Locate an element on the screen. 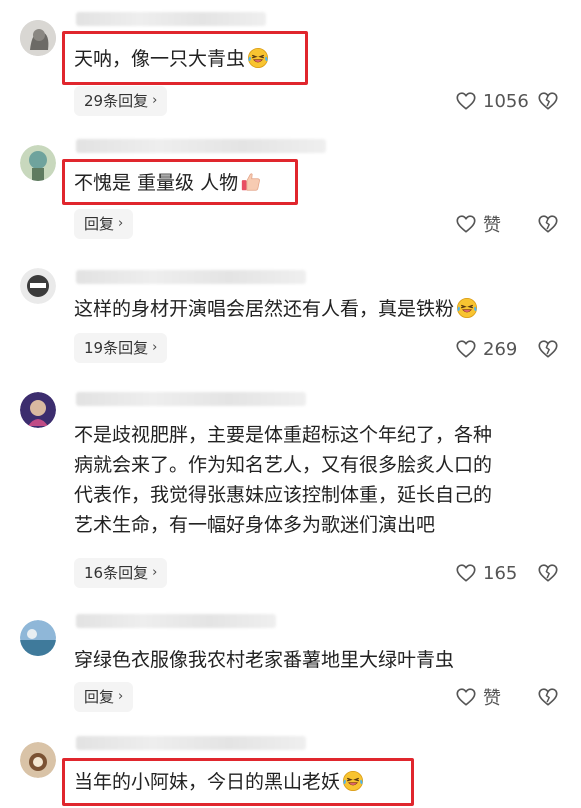  thumbs-up-emoji is located at coordinates (251, 182).